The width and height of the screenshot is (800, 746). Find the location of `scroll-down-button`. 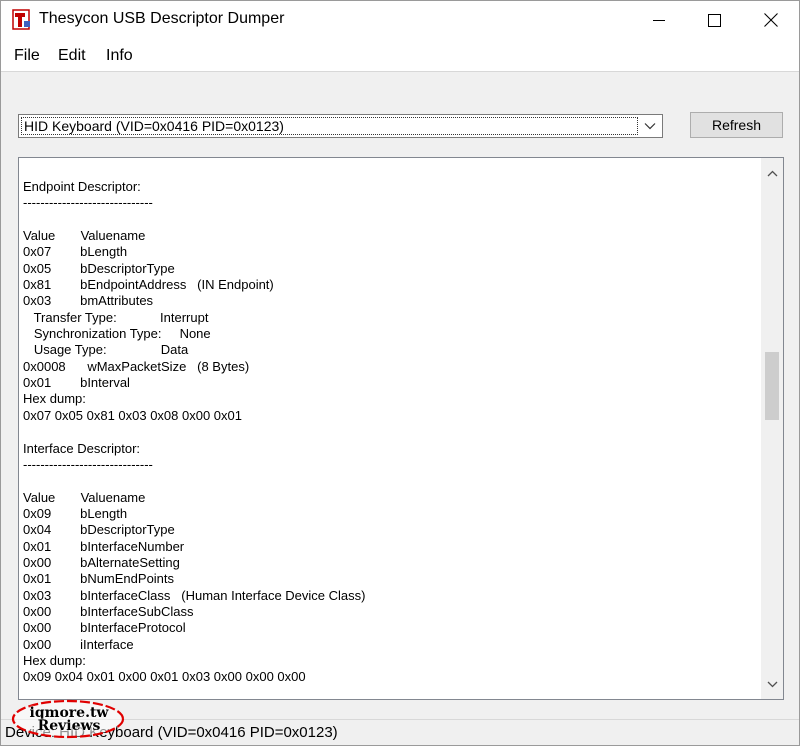

scroll-down-button is located at coordinates (772, 684).